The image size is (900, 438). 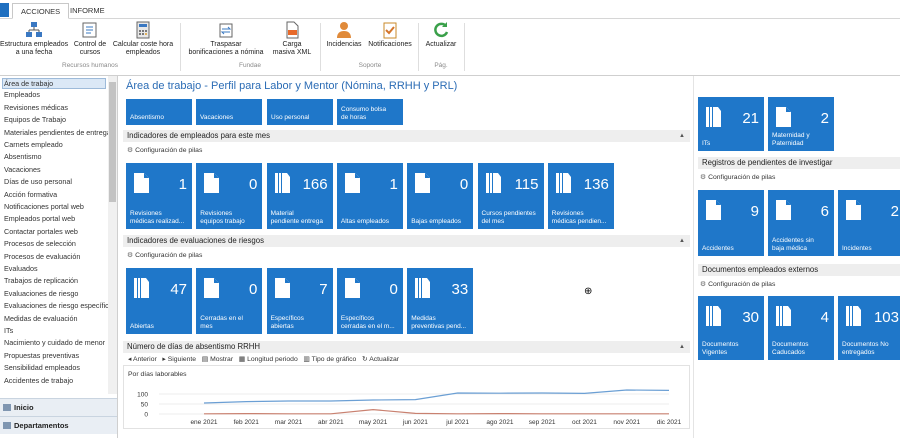 I want to click on quick-tile-label: Consumo bolsa de horas, so click(x=364, y=113).